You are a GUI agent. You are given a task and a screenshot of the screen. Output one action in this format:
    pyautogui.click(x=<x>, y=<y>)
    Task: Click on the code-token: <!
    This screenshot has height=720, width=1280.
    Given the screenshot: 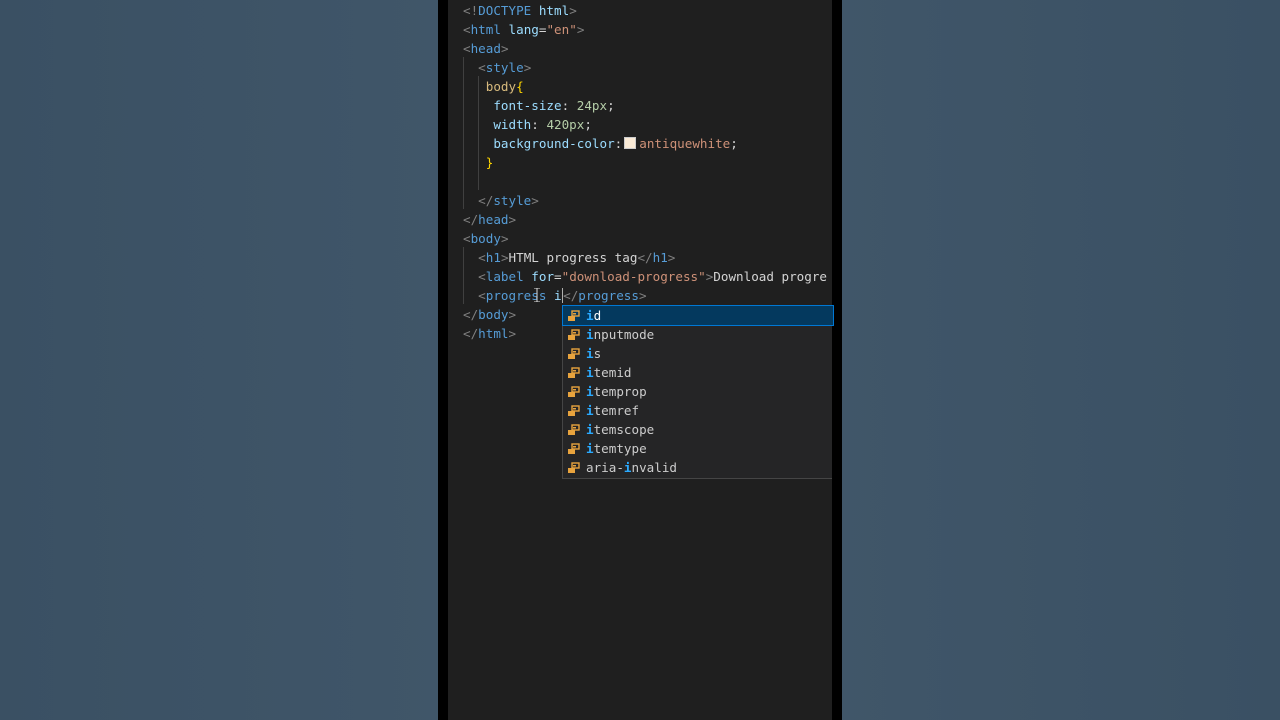 What is the action you would take?
    pyautogui.click(x=471, y=10)
    